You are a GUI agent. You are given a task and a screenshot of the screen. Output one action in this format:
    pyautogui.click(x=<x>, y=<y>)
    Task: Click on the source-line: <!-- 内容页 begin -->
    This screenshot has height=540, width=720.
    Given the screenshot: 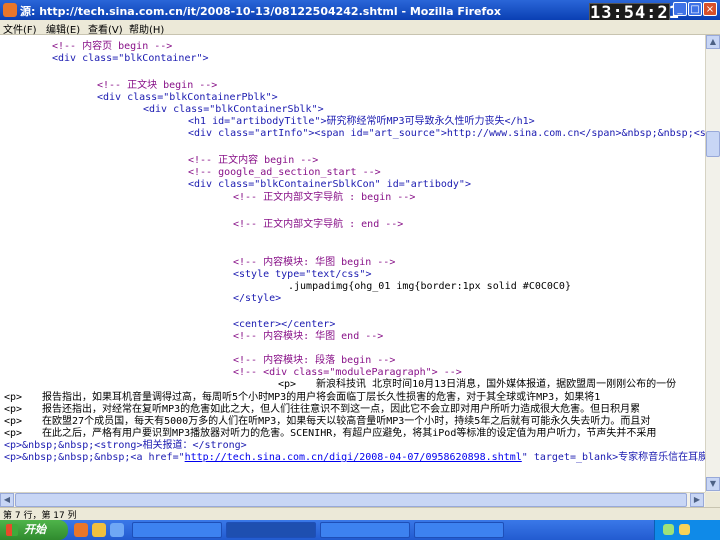 What is the action you would take?
    pyautogui.click(x=112, y=46)
    